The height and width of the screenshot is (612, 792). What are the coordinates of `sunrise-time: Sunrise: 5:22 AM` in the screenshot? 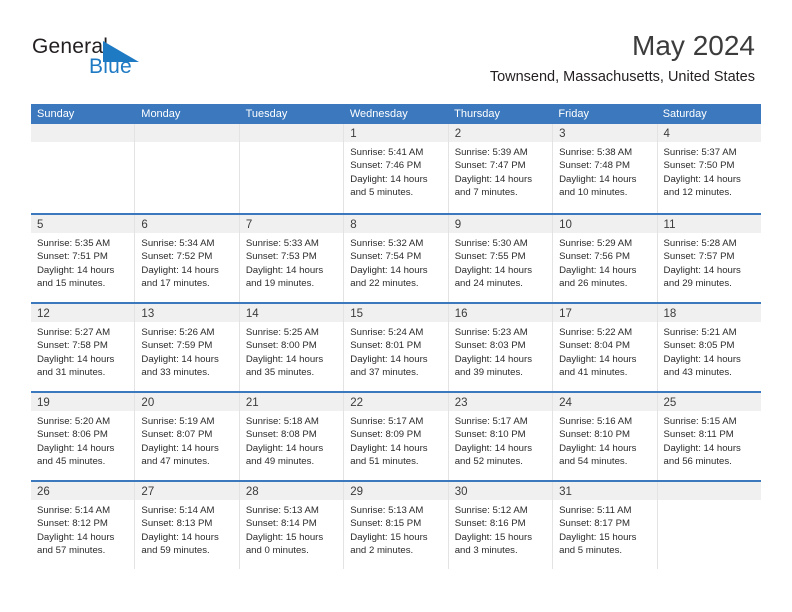 It's located at (596, 332).